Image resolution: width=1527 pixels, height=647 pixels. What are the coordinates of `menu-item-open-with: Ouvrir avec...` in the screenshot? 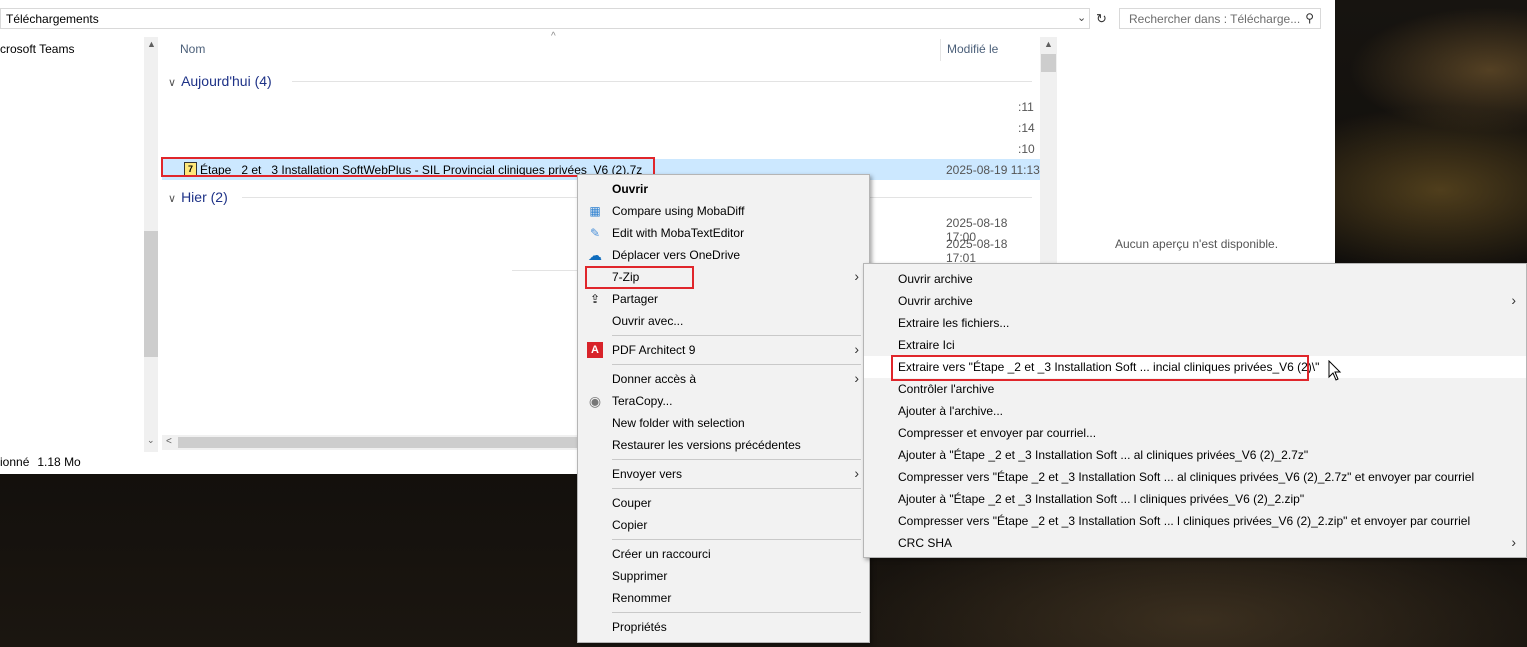 It's located at (723, 321).